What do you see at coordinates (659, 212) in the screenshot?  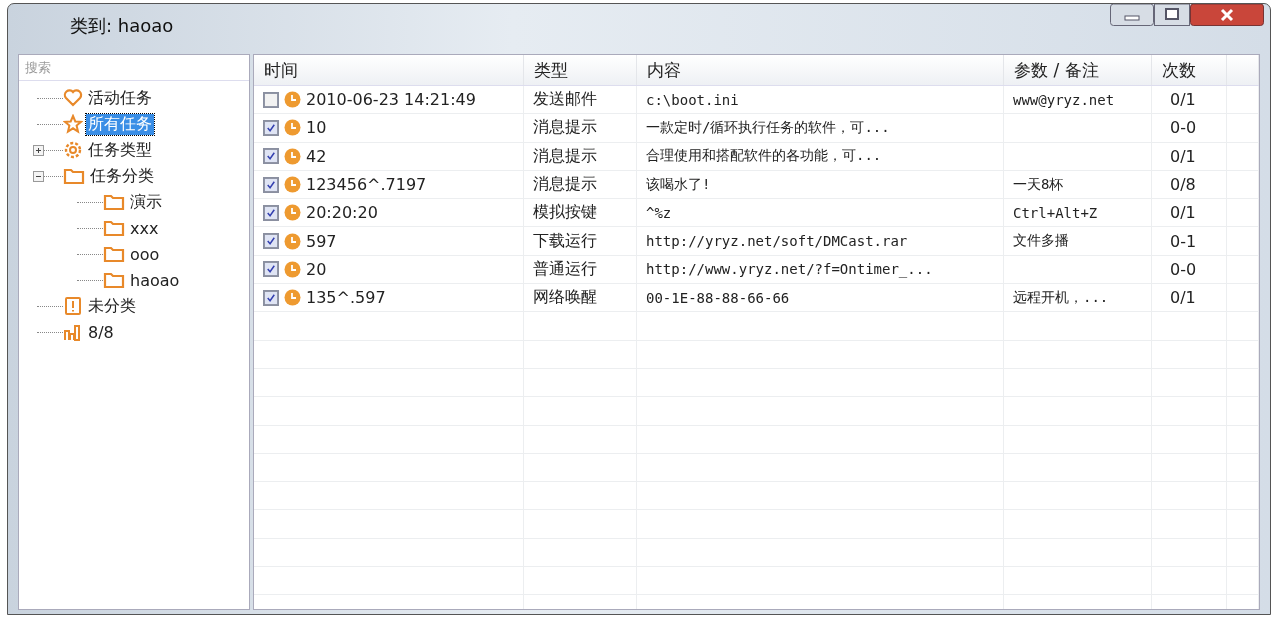 I see `content-text: ^%z` at bounding box center [659, 212].